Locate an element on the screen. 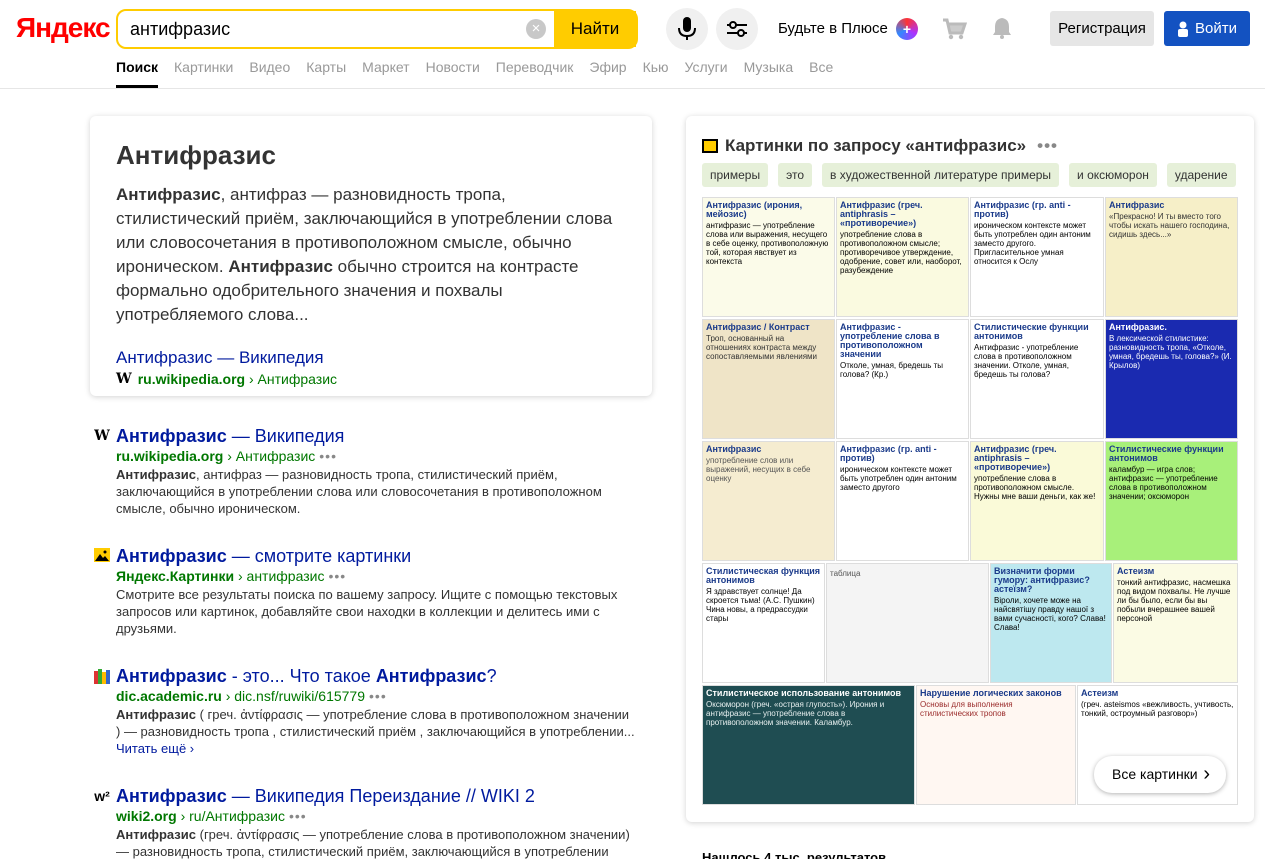  search-button: Найти is located at coordinates (595, 29).